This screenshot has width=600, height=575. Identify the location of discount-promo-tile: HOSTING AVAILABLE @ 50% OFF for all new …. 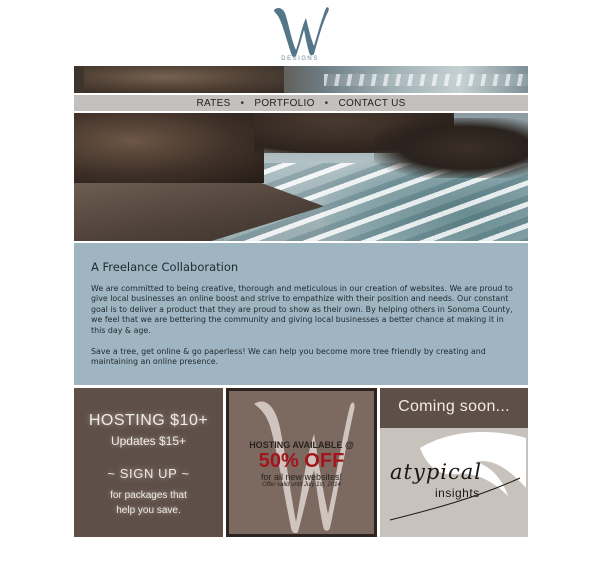
(301, 462).